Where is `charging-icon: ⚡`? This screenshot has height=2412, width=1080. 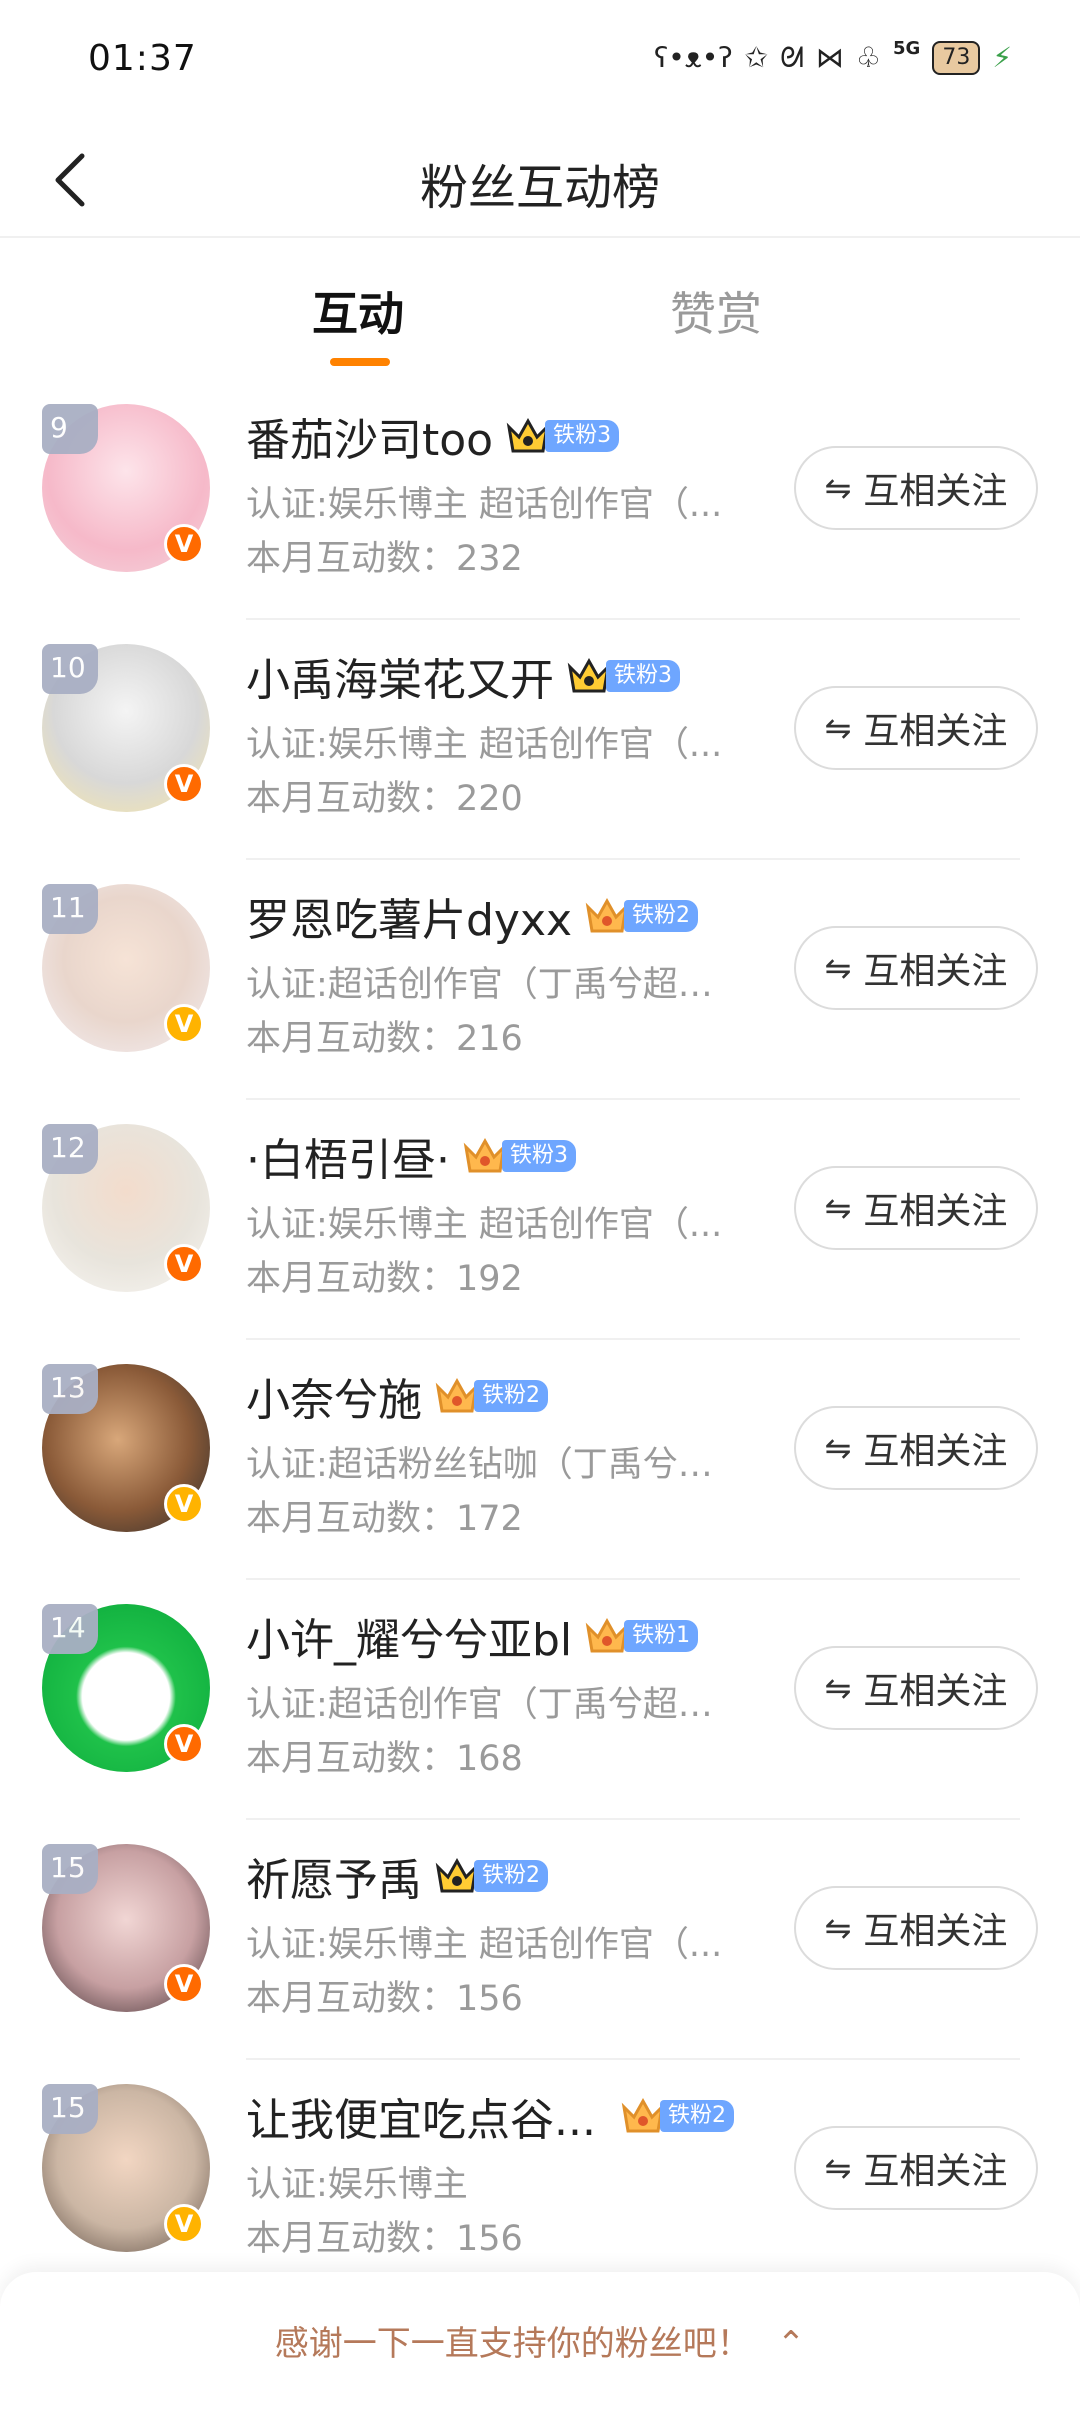 charging-icon: ⚡ is located at coordinates (1002, 57).